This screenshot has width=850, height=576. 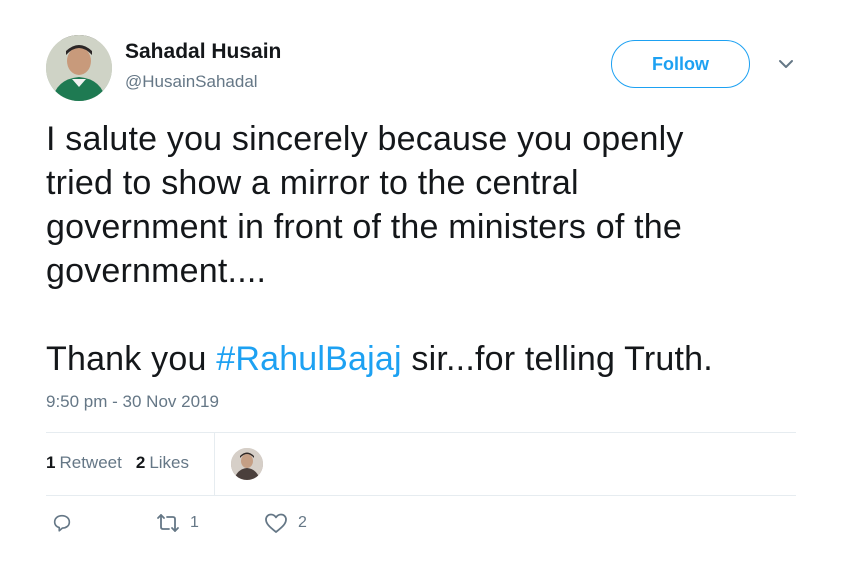 I want to click on retweet-button: 1, so click(x=177, y=523).